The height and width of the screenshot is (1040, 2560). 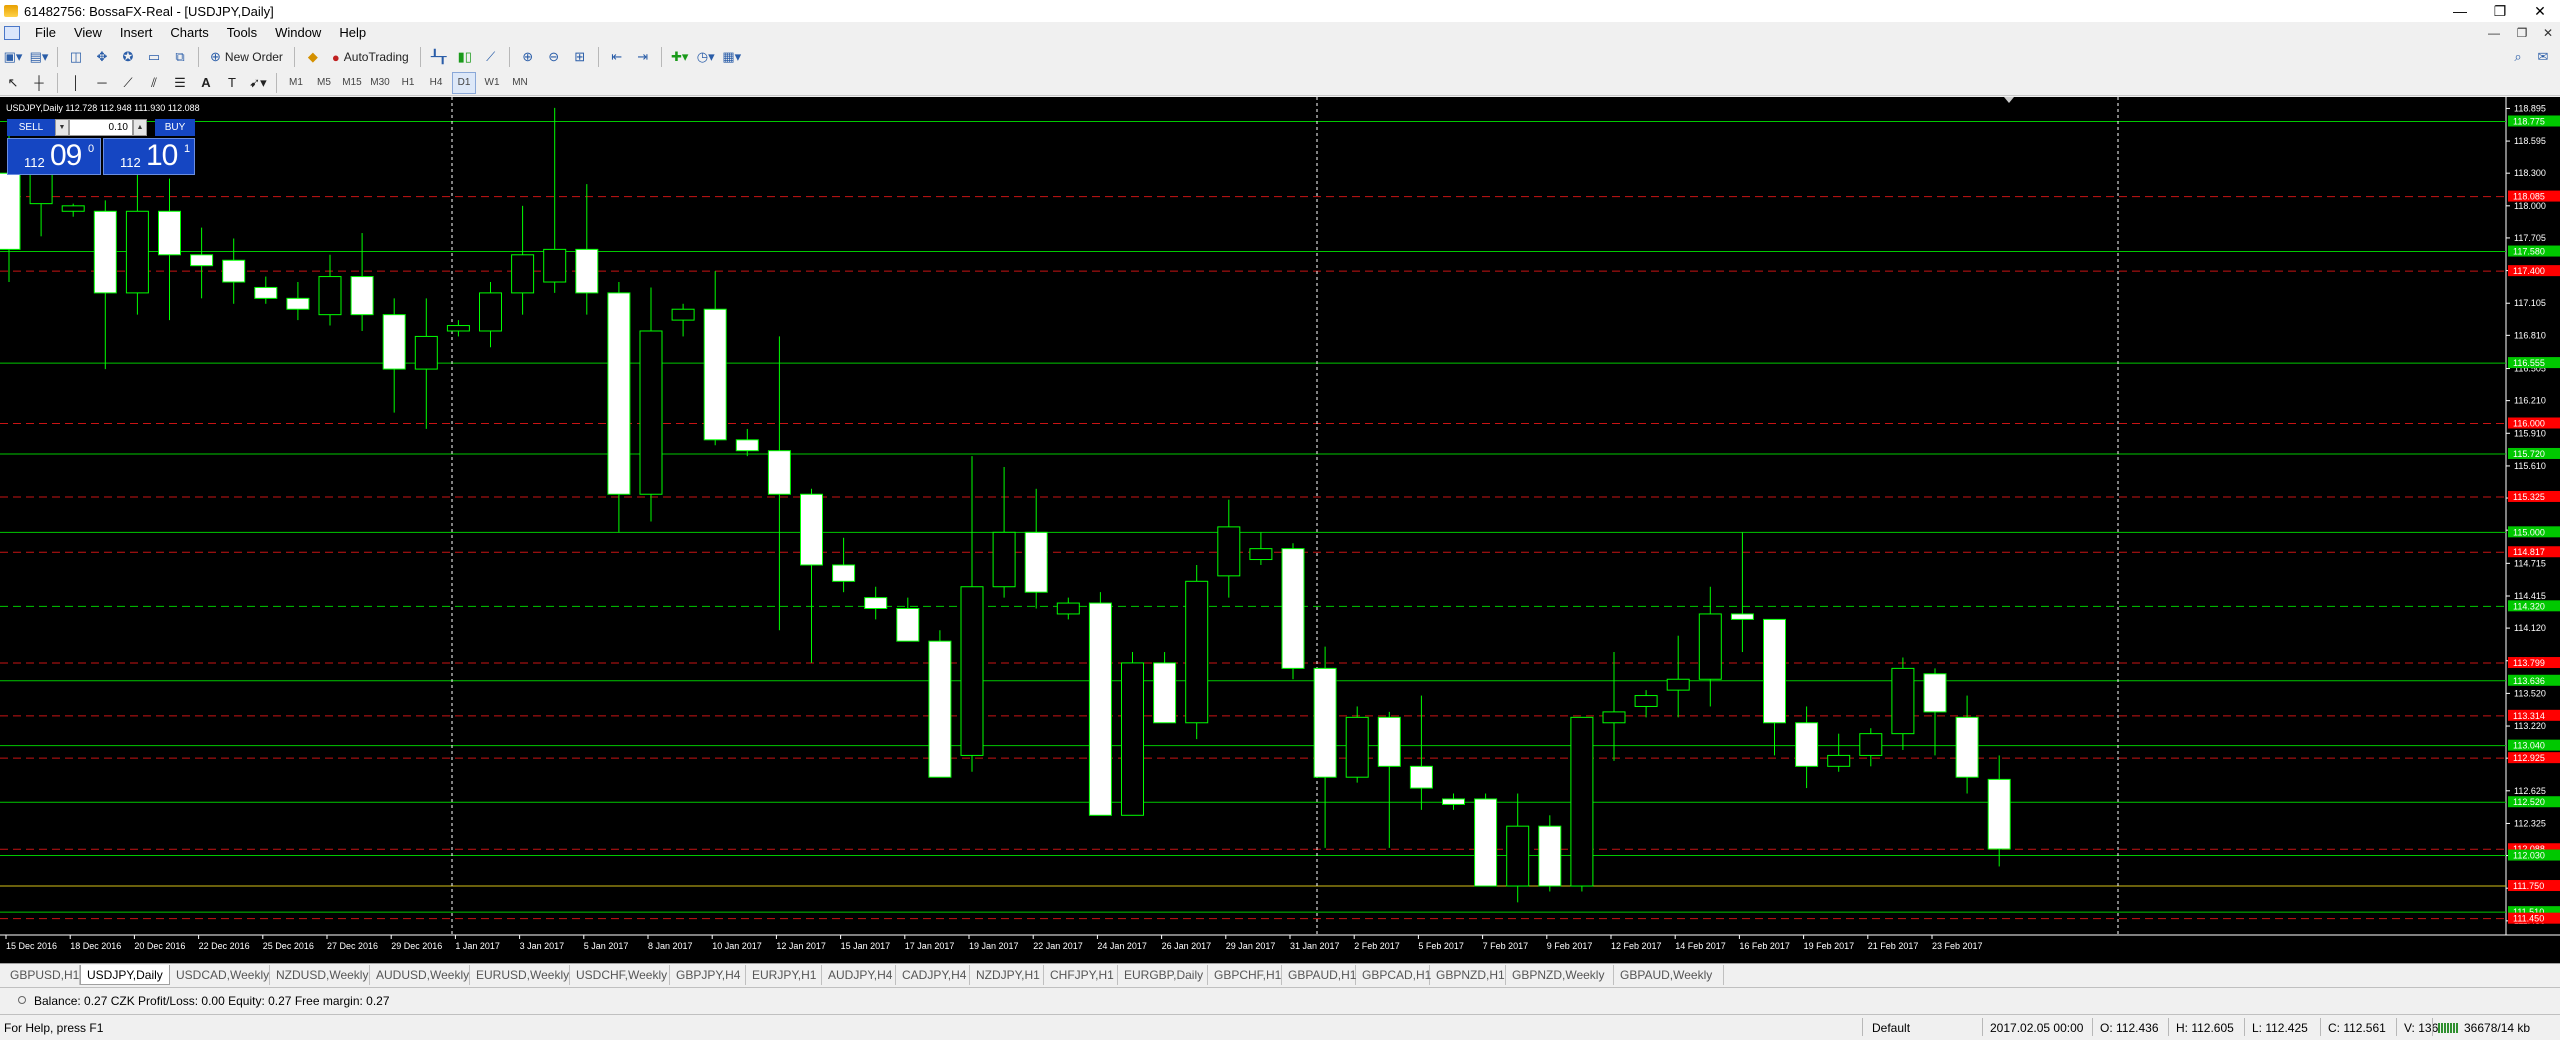 I want to click on timeframe-m5: M5, so click(x=324, y=83).